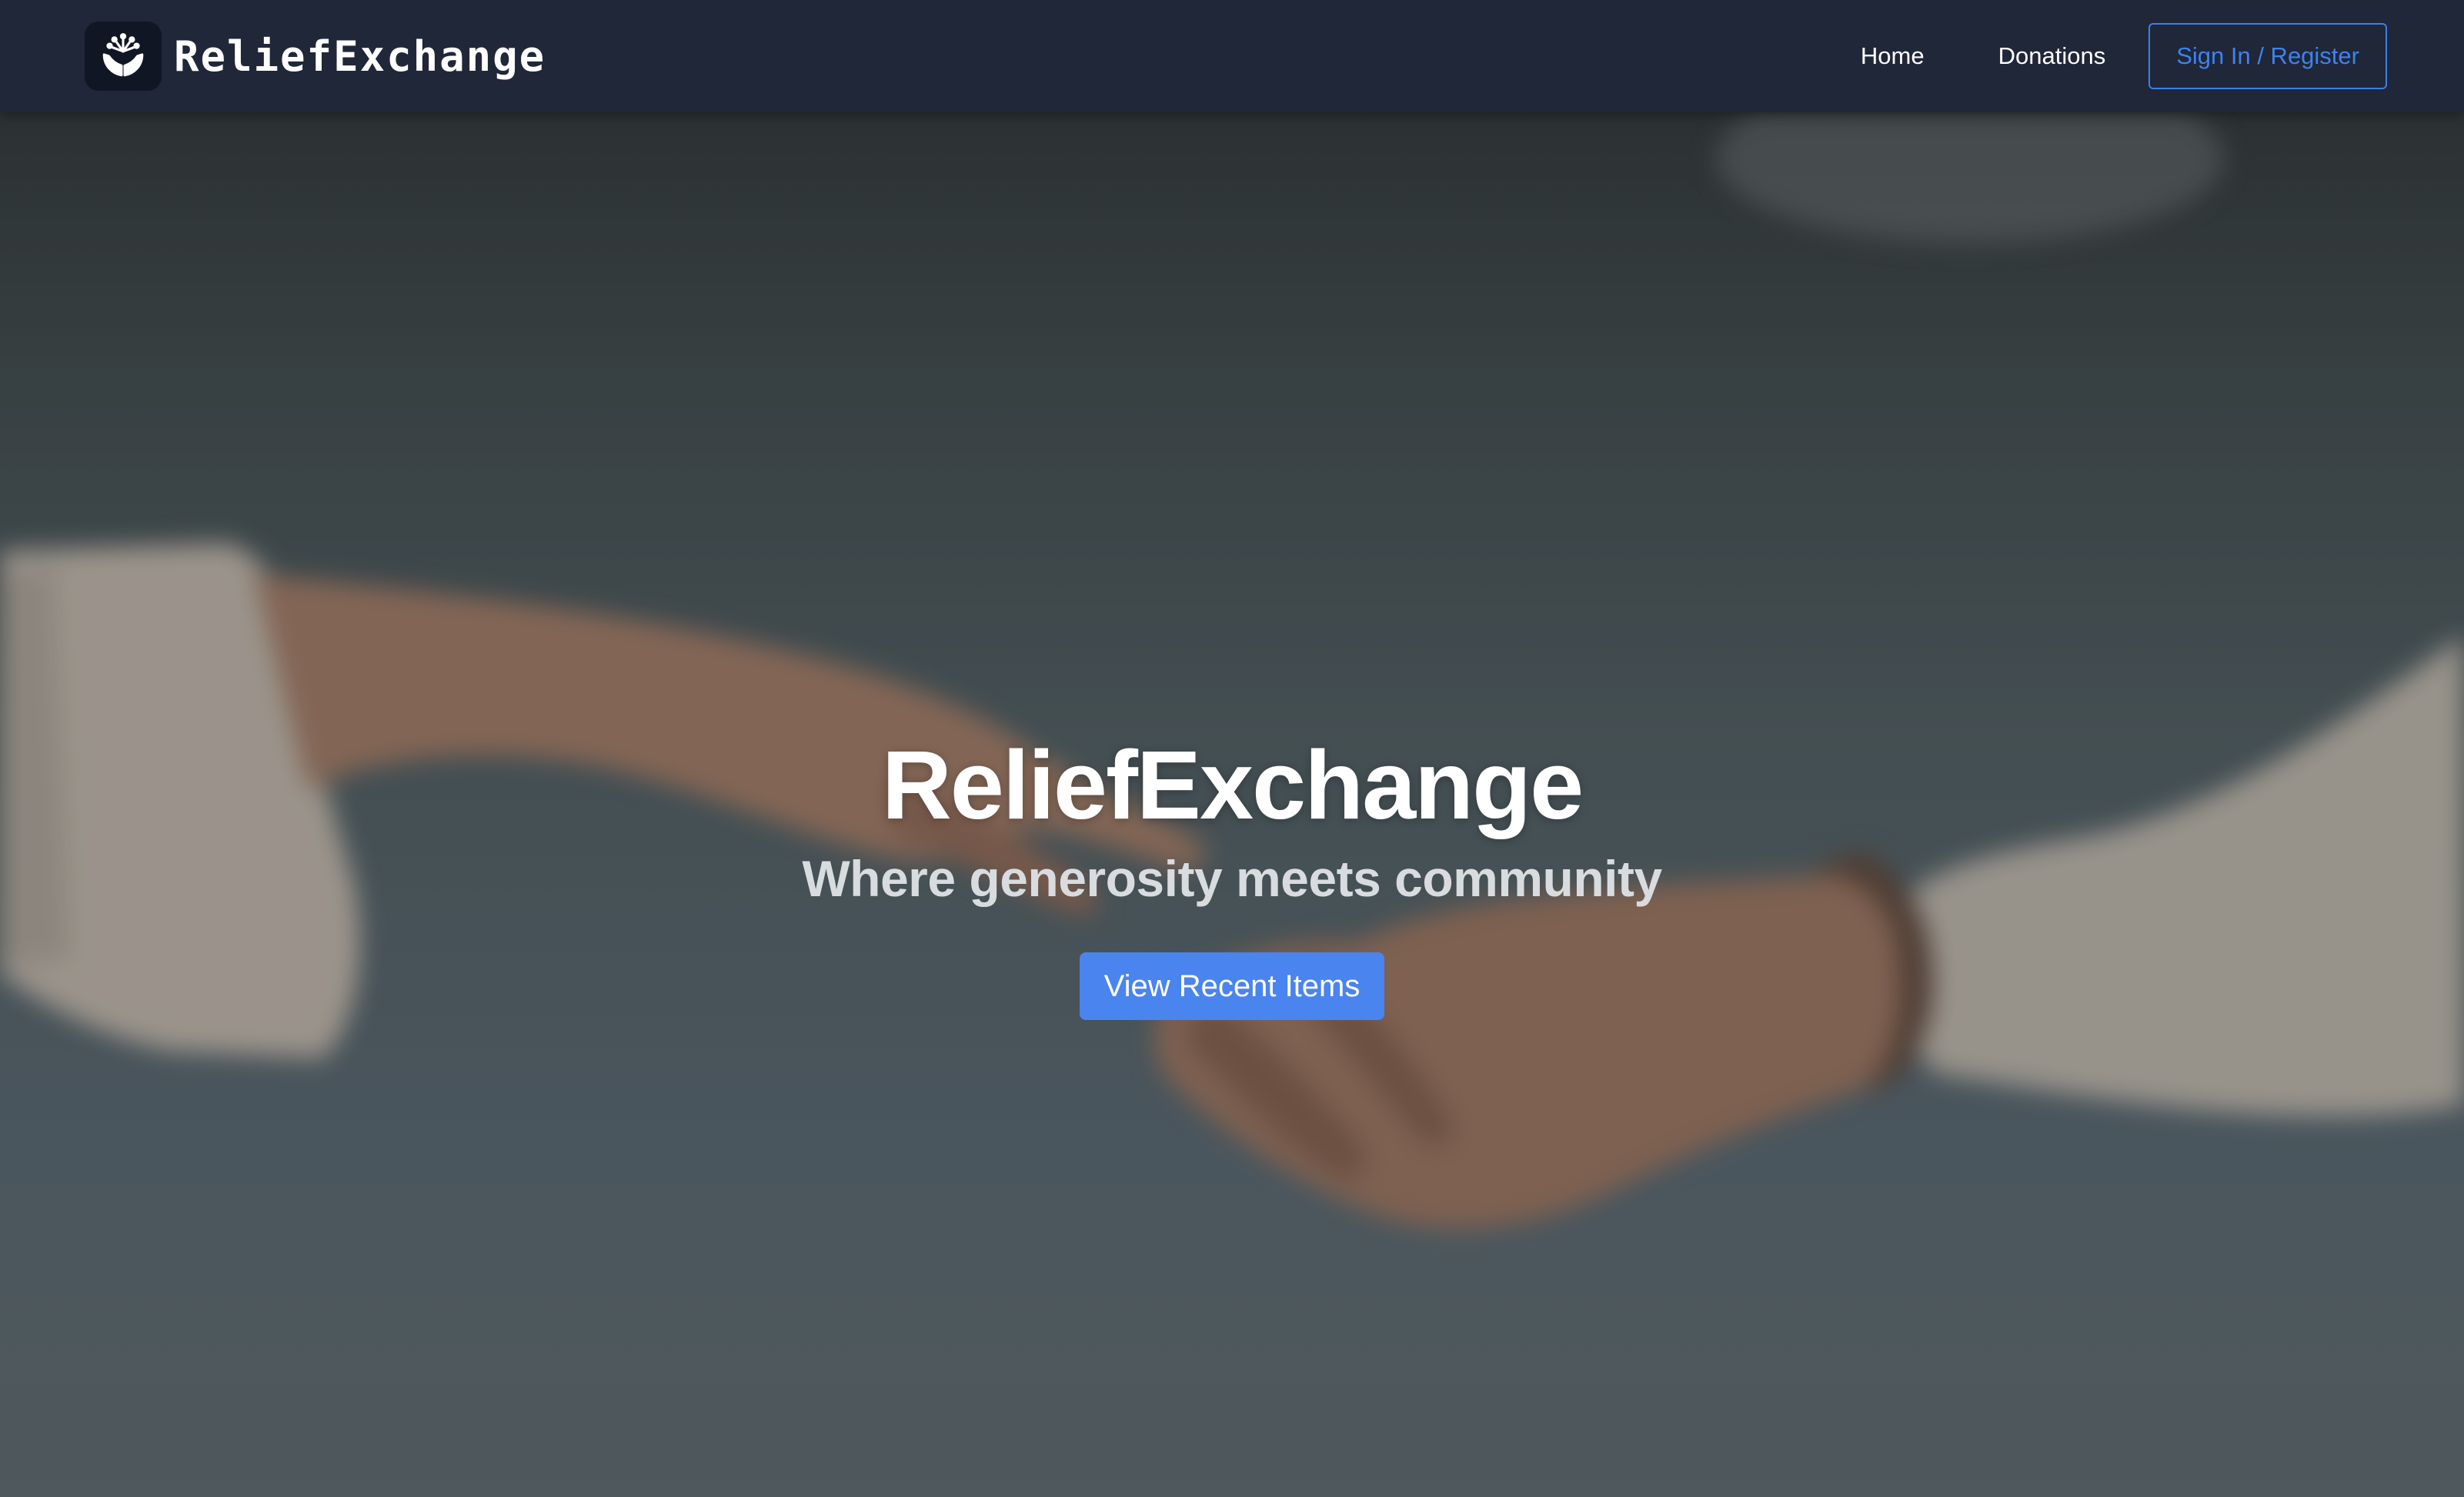  Describe the element at coordinates (2124, 56) in the screenshot. I see `nav-links: Home Donations Sign In / Register` at that location.